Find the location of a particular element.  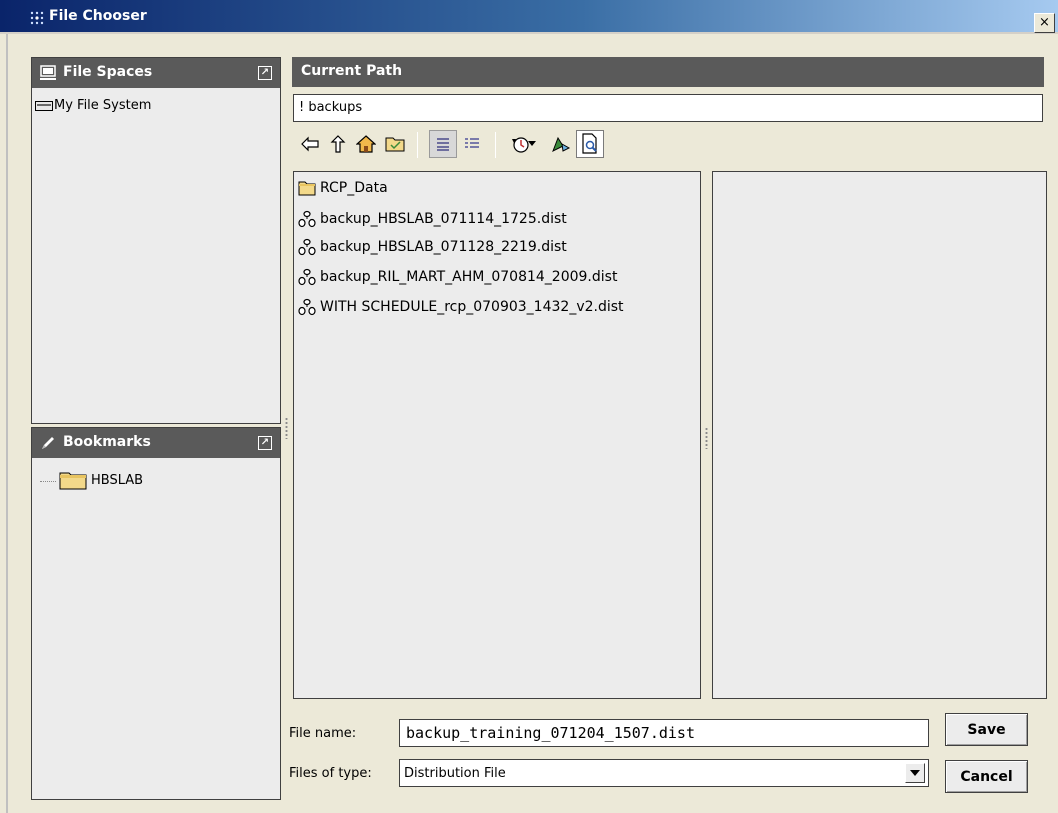

maximize-file-spaces-button: ↗ is located at coordinates (265, 73).